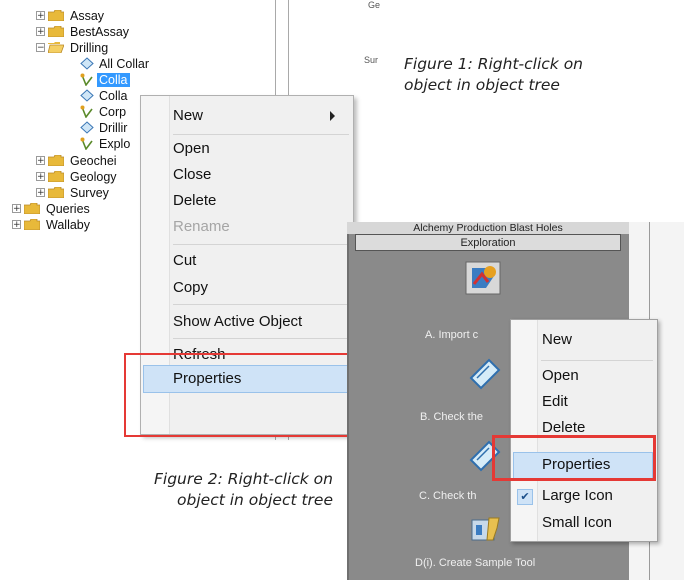 This screenshot has height=580, width=684. Describe the element at coordinates (89, 192) in the screenshot. I see `tree-node-label: Survey` at that location.